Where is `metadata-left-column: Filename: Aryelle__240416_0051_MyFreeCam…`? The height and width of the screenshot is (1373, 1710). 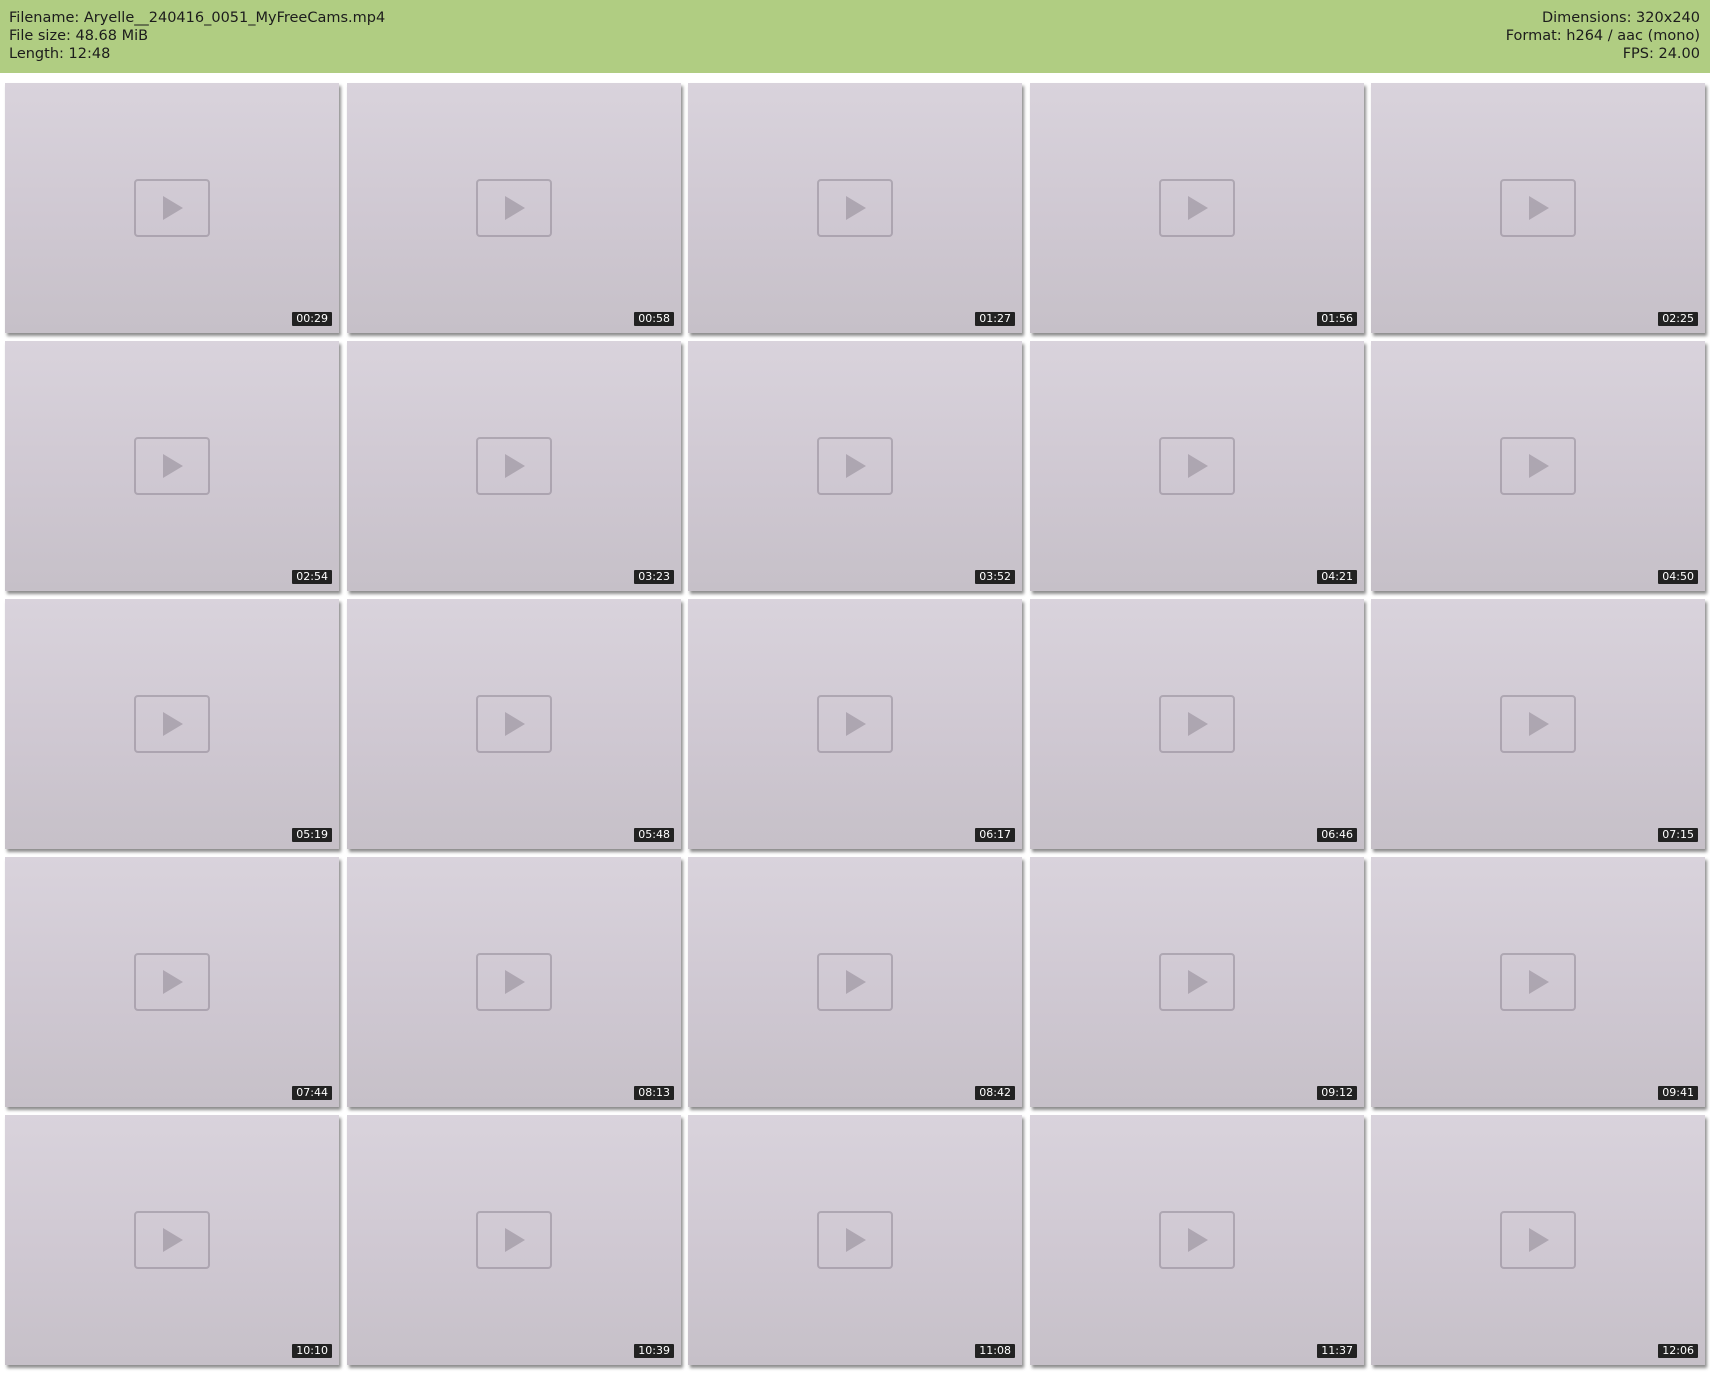
metadata-left-column: Filename: Aryelle__240416_0051_MyFreeCam… is located at coordinates (197, 36).